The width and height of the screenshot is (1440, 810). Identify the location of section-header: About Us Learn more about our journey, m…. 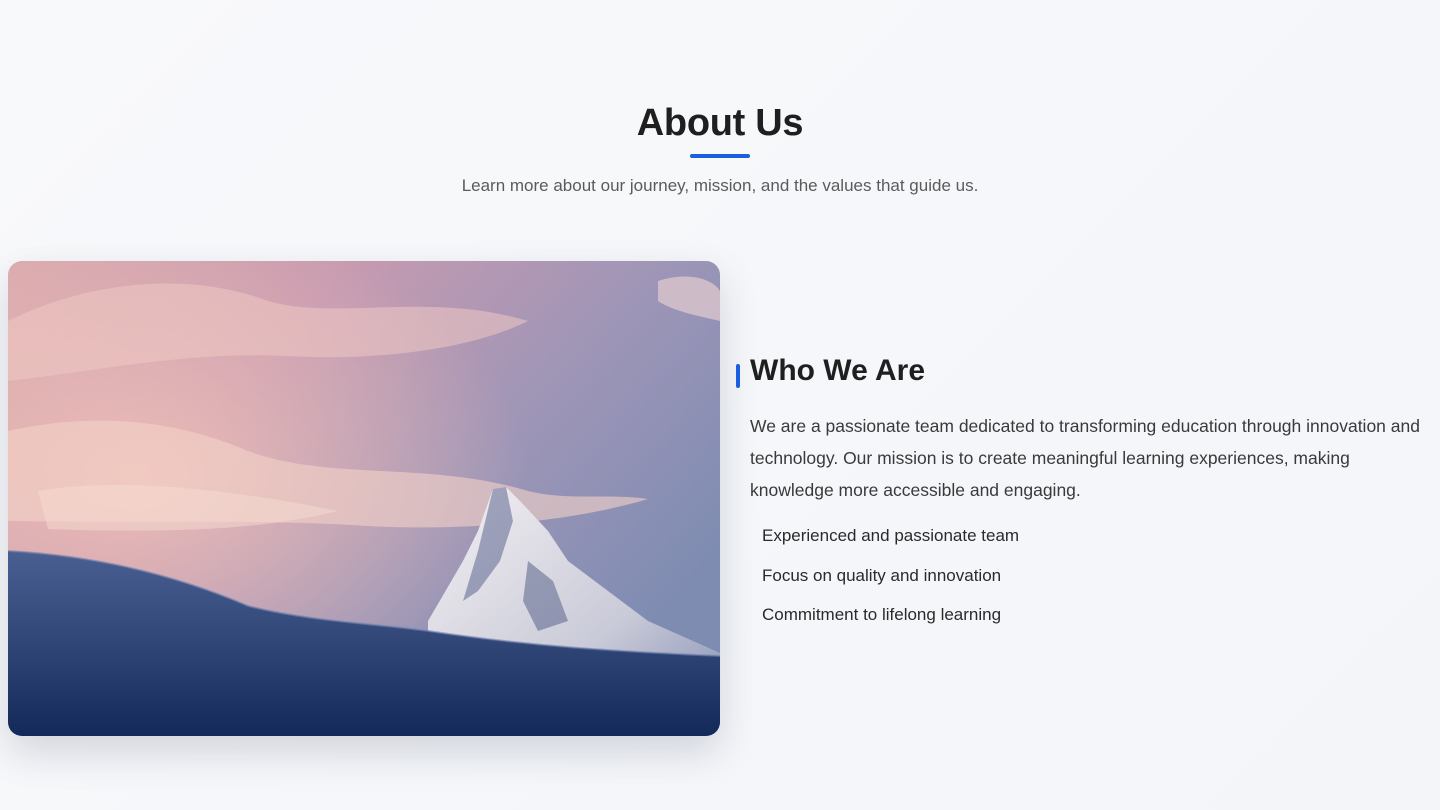
(720, 149).